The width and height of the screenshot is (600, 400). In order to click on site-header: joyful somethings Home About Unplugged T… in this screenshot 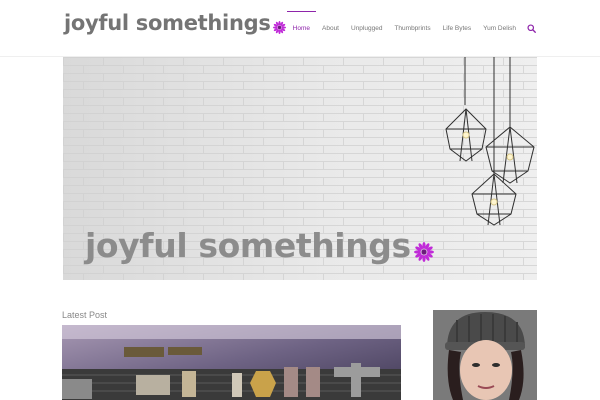, I will do `click(300, 28)`.